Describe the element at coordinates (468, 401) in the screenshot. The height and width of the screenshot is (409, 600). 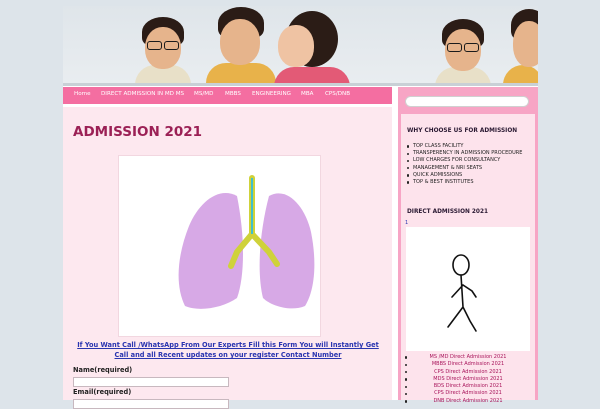
I see `sidebar-link-dnb: DNB Direct Admission 2021` at that location.